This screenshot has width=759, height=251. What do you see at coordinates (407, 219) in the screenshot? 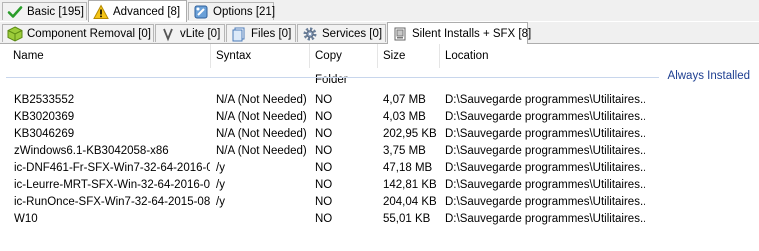
I see `item-size: 55,01 KB` at bounding box center [407, 219].